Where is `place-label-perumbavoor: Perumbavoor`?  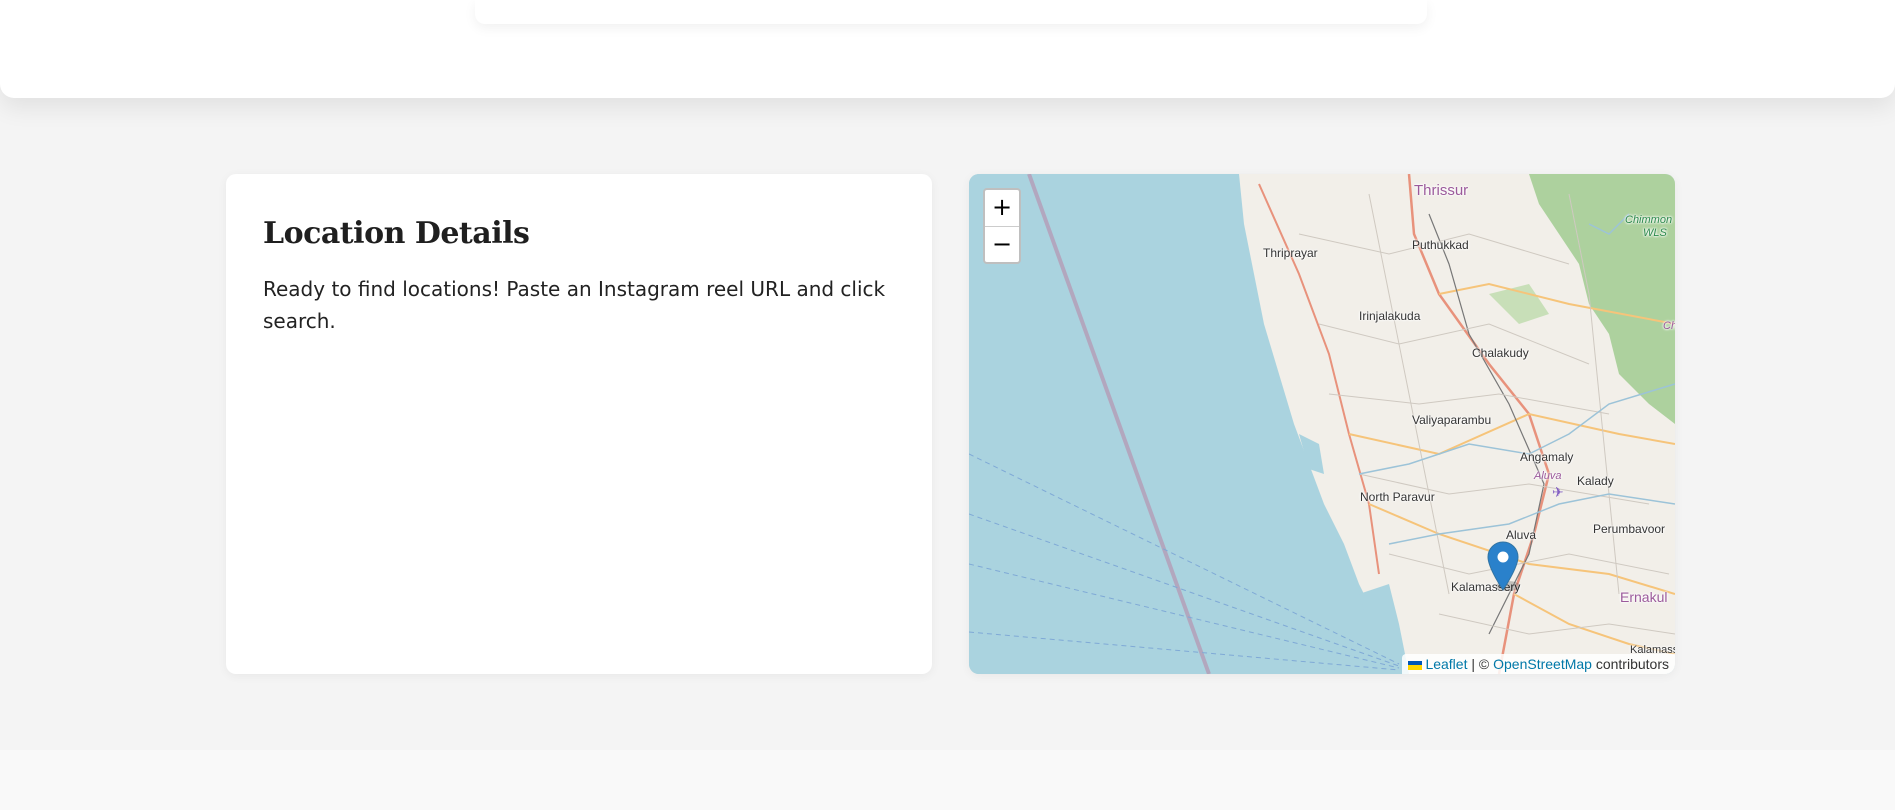
place-label-perumbavoor: Perumbavoor is located at coordinates (1629, 529).